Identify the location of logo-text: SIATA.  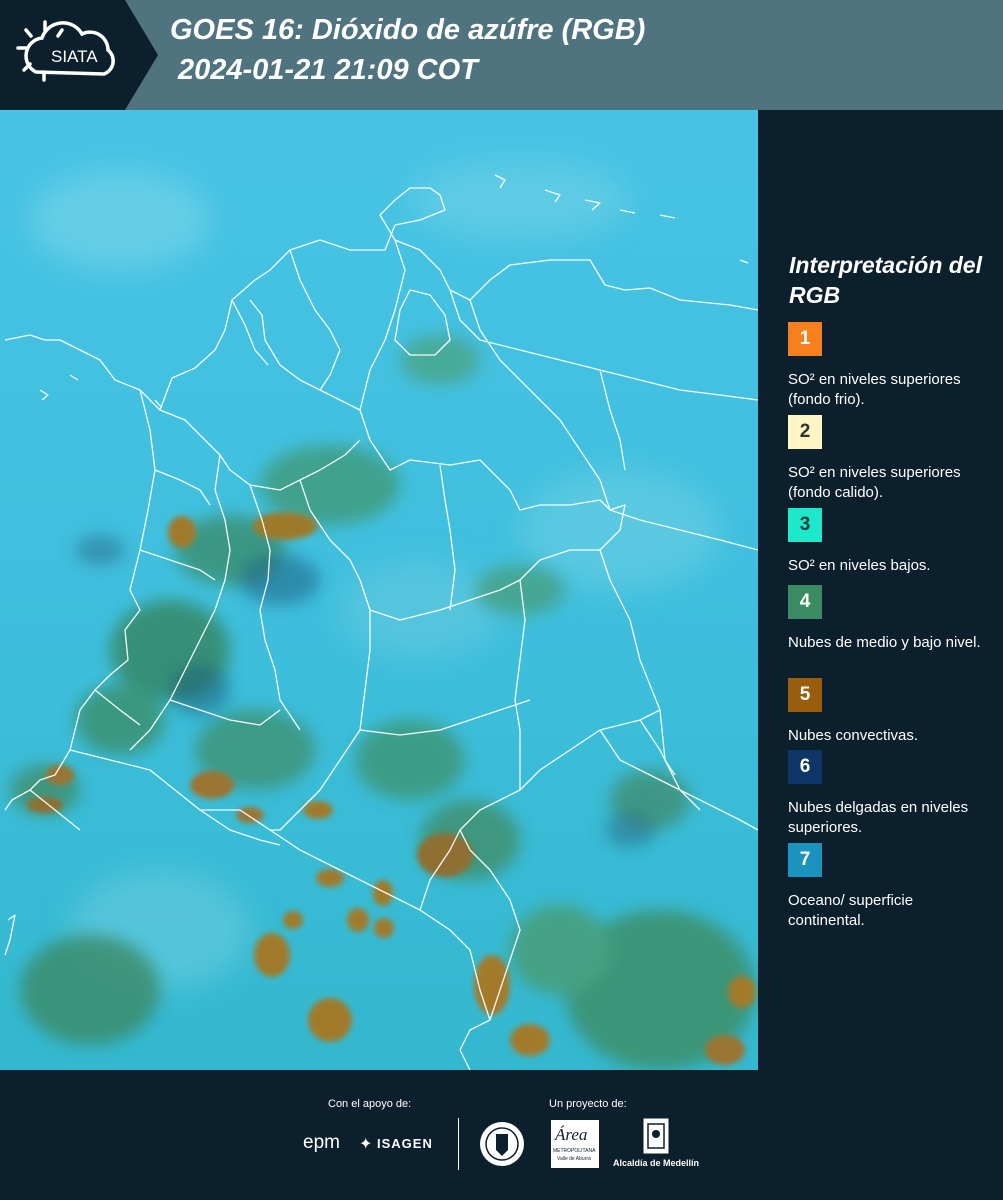
(74, 56).